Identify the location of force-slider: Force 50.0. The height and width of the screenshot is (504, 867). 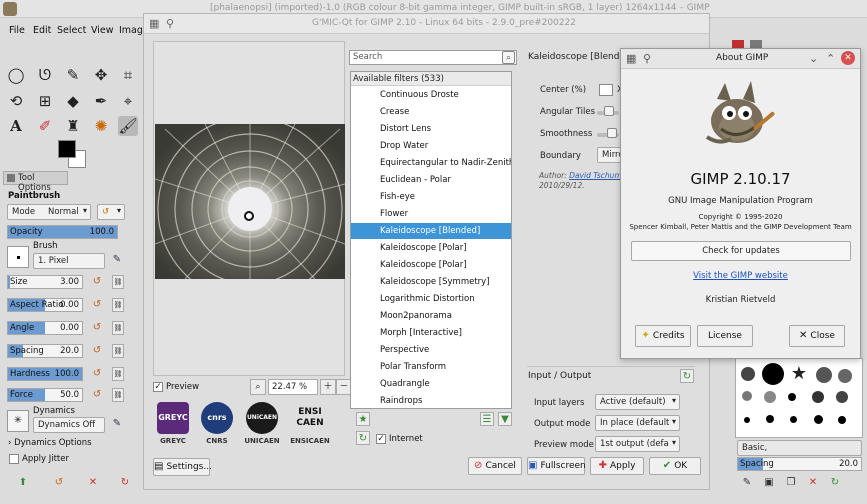
(45, 395).